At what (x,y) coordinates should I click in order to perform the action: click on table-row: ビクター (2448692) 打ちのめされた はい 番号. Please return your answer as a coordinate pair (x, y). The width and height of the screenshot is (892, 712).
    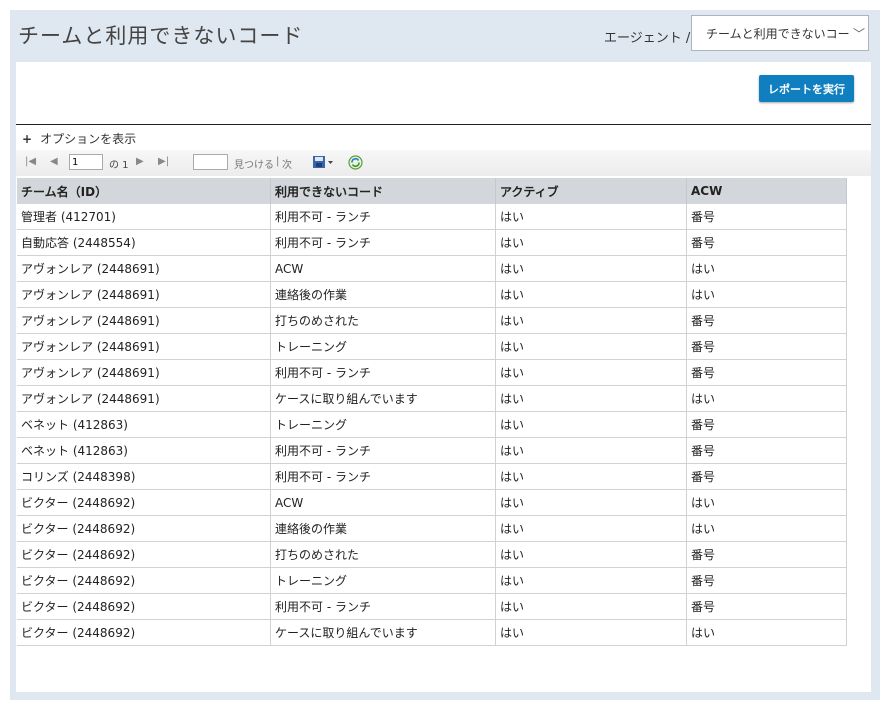
    Looking at the image, I should click on (432, 554).